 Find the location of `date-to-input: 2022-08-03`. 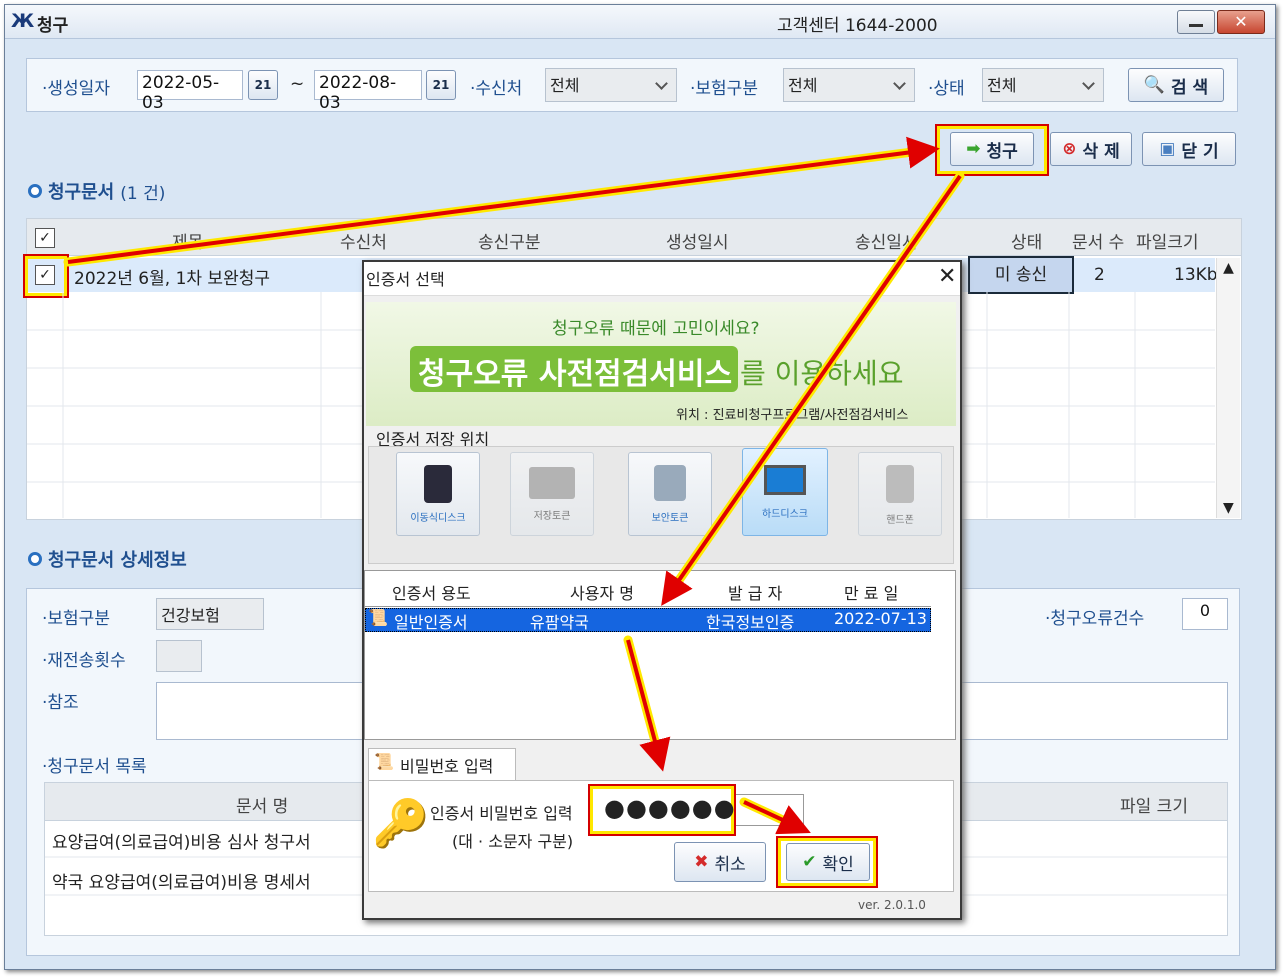

date-to-input: 2022-08-03 is located at coordinates (368, 91).